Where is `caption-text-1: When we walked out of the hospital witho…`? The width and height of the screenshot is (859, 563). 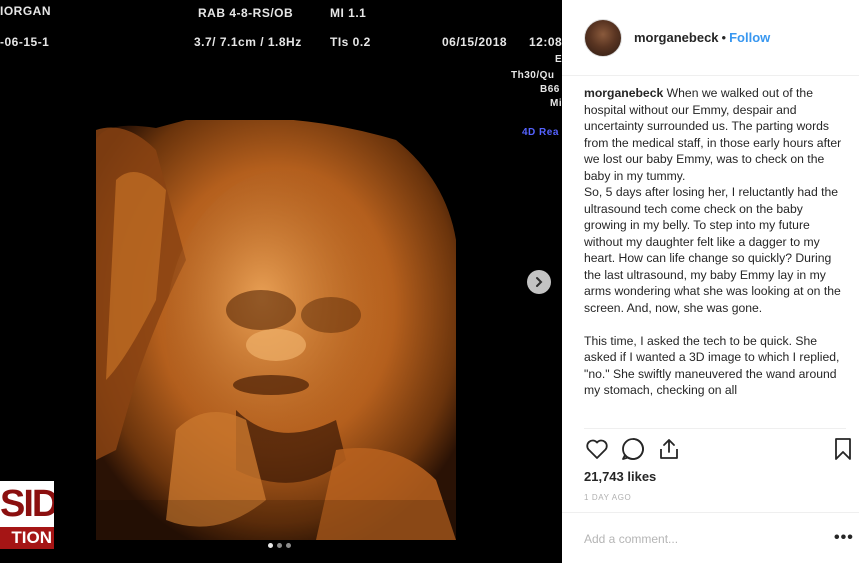
caption-text-1: When we walked out of the hospital witho… is located at coordinates (713, 134).